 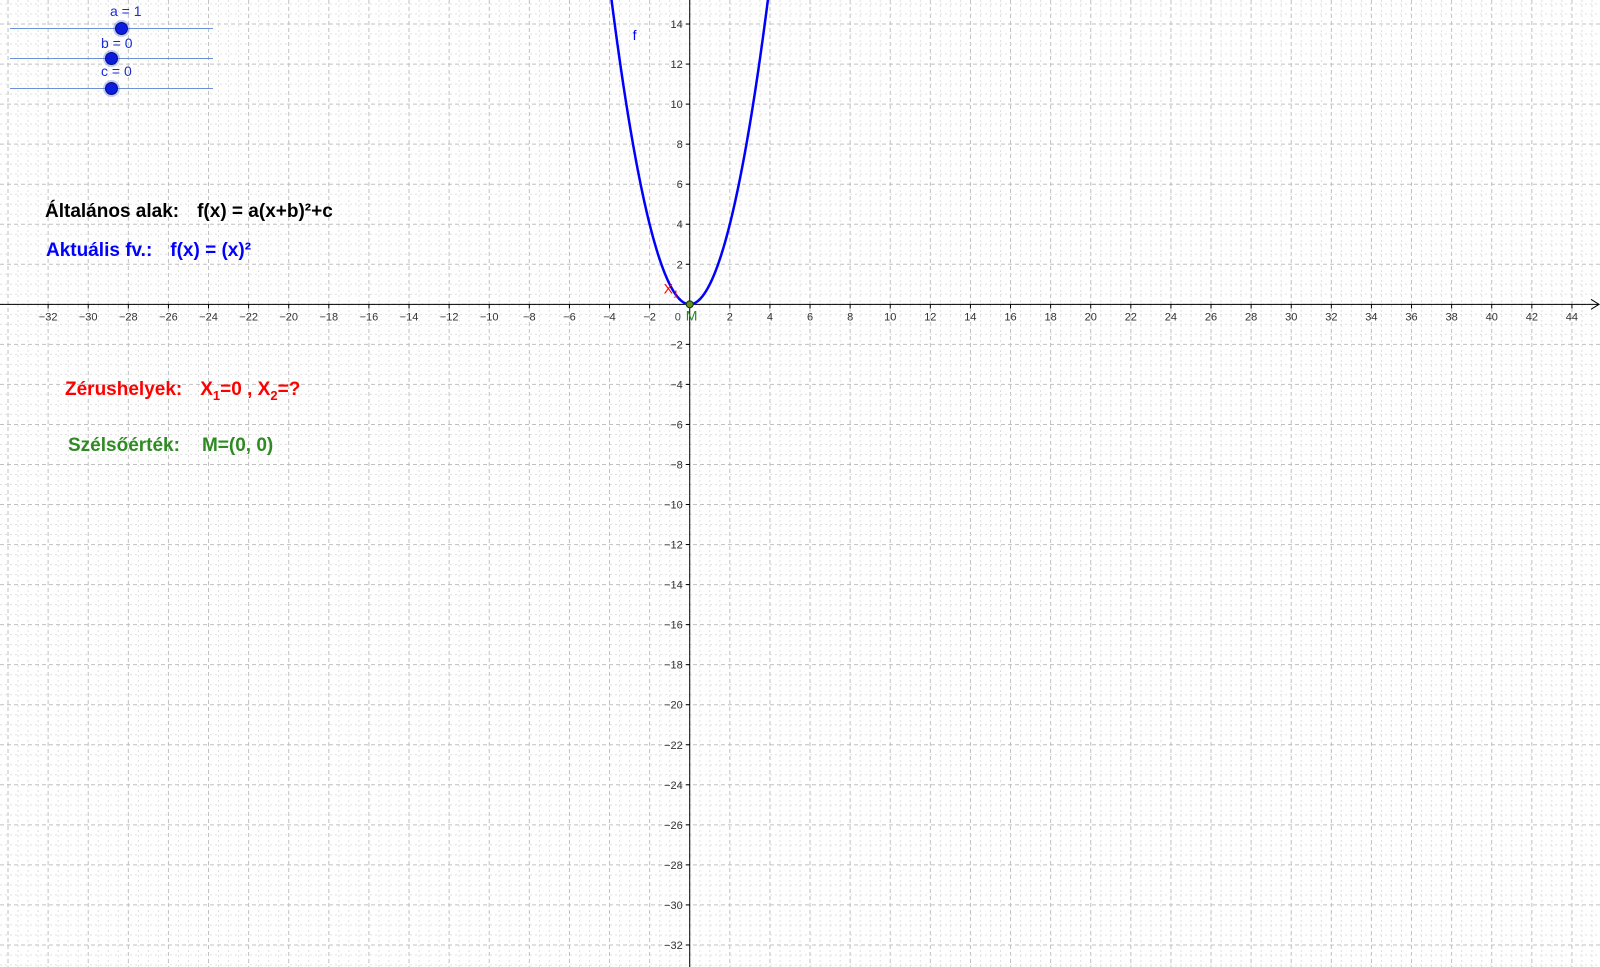 I want to click on x-tick-label: 26, so click(x=1211, y=317).